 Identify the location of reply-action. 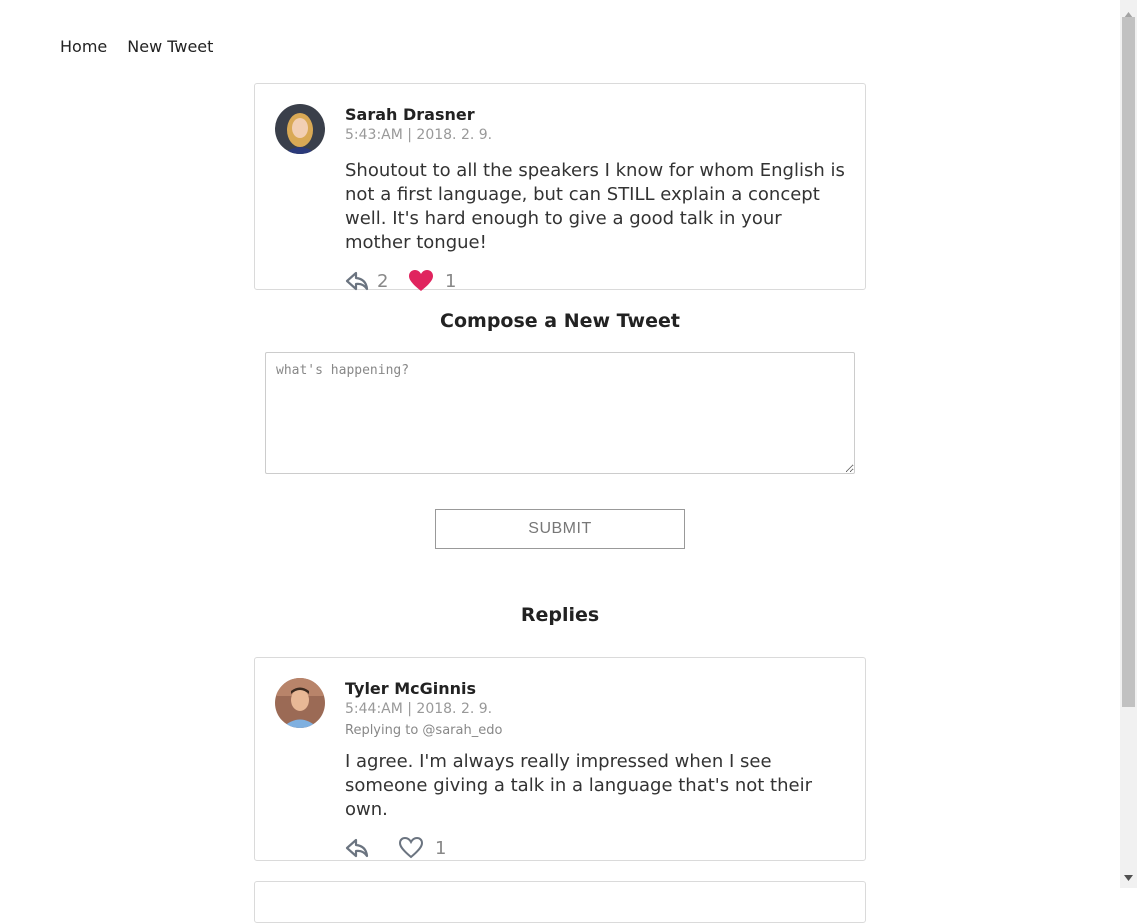
(372, 848).